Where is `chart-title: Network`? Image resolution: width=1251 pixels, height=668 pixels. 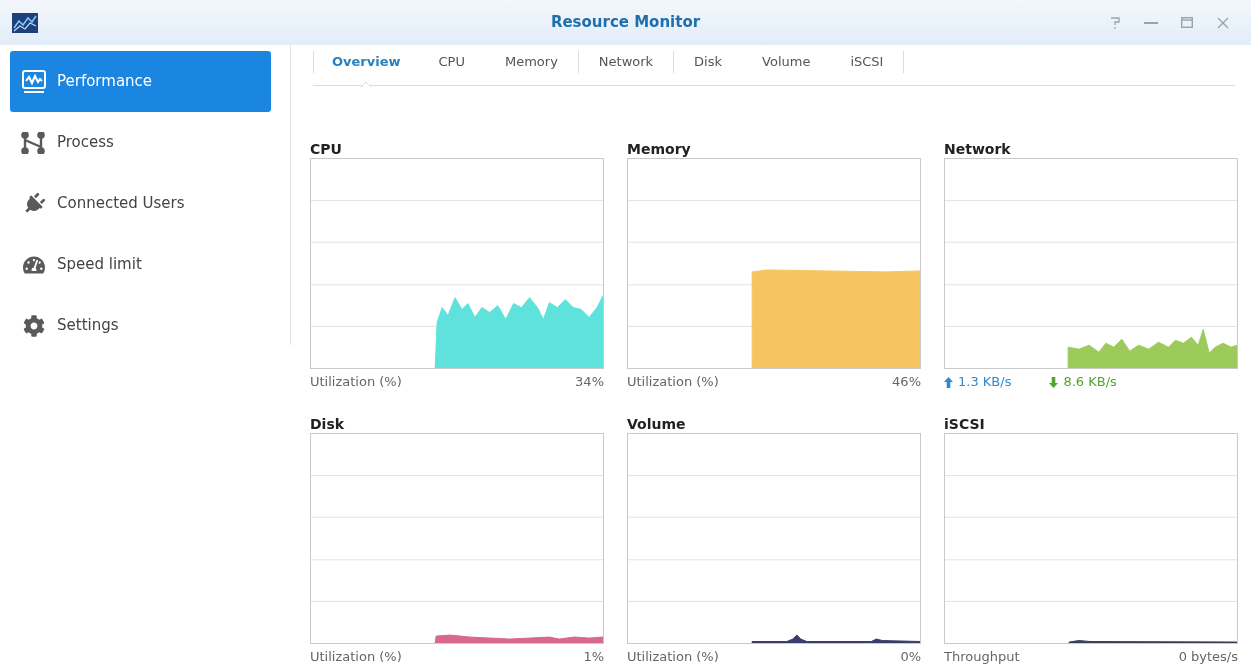 chart-title: Network is located at coordinates (977, 149).